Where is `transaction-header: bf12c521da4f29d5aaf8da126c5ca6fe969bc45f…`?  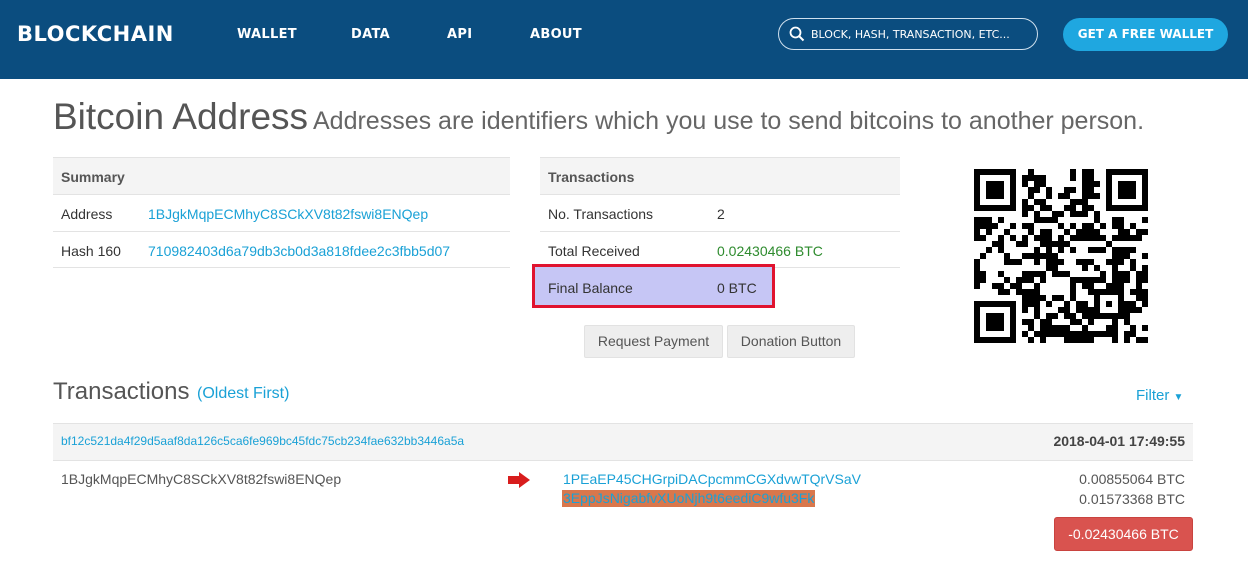
transaction-header: bf12c521da4f29d5aaf8da126c5ca6fe969bc45f… is located at coordinates (623, 442).